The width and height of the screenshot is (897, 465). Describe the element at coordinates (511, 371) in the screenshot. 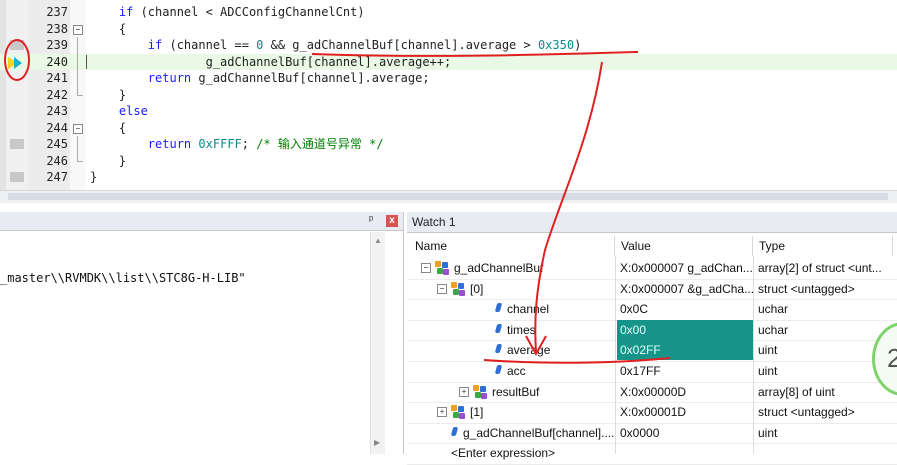

I see `watch-name-cell: acc` at that location.